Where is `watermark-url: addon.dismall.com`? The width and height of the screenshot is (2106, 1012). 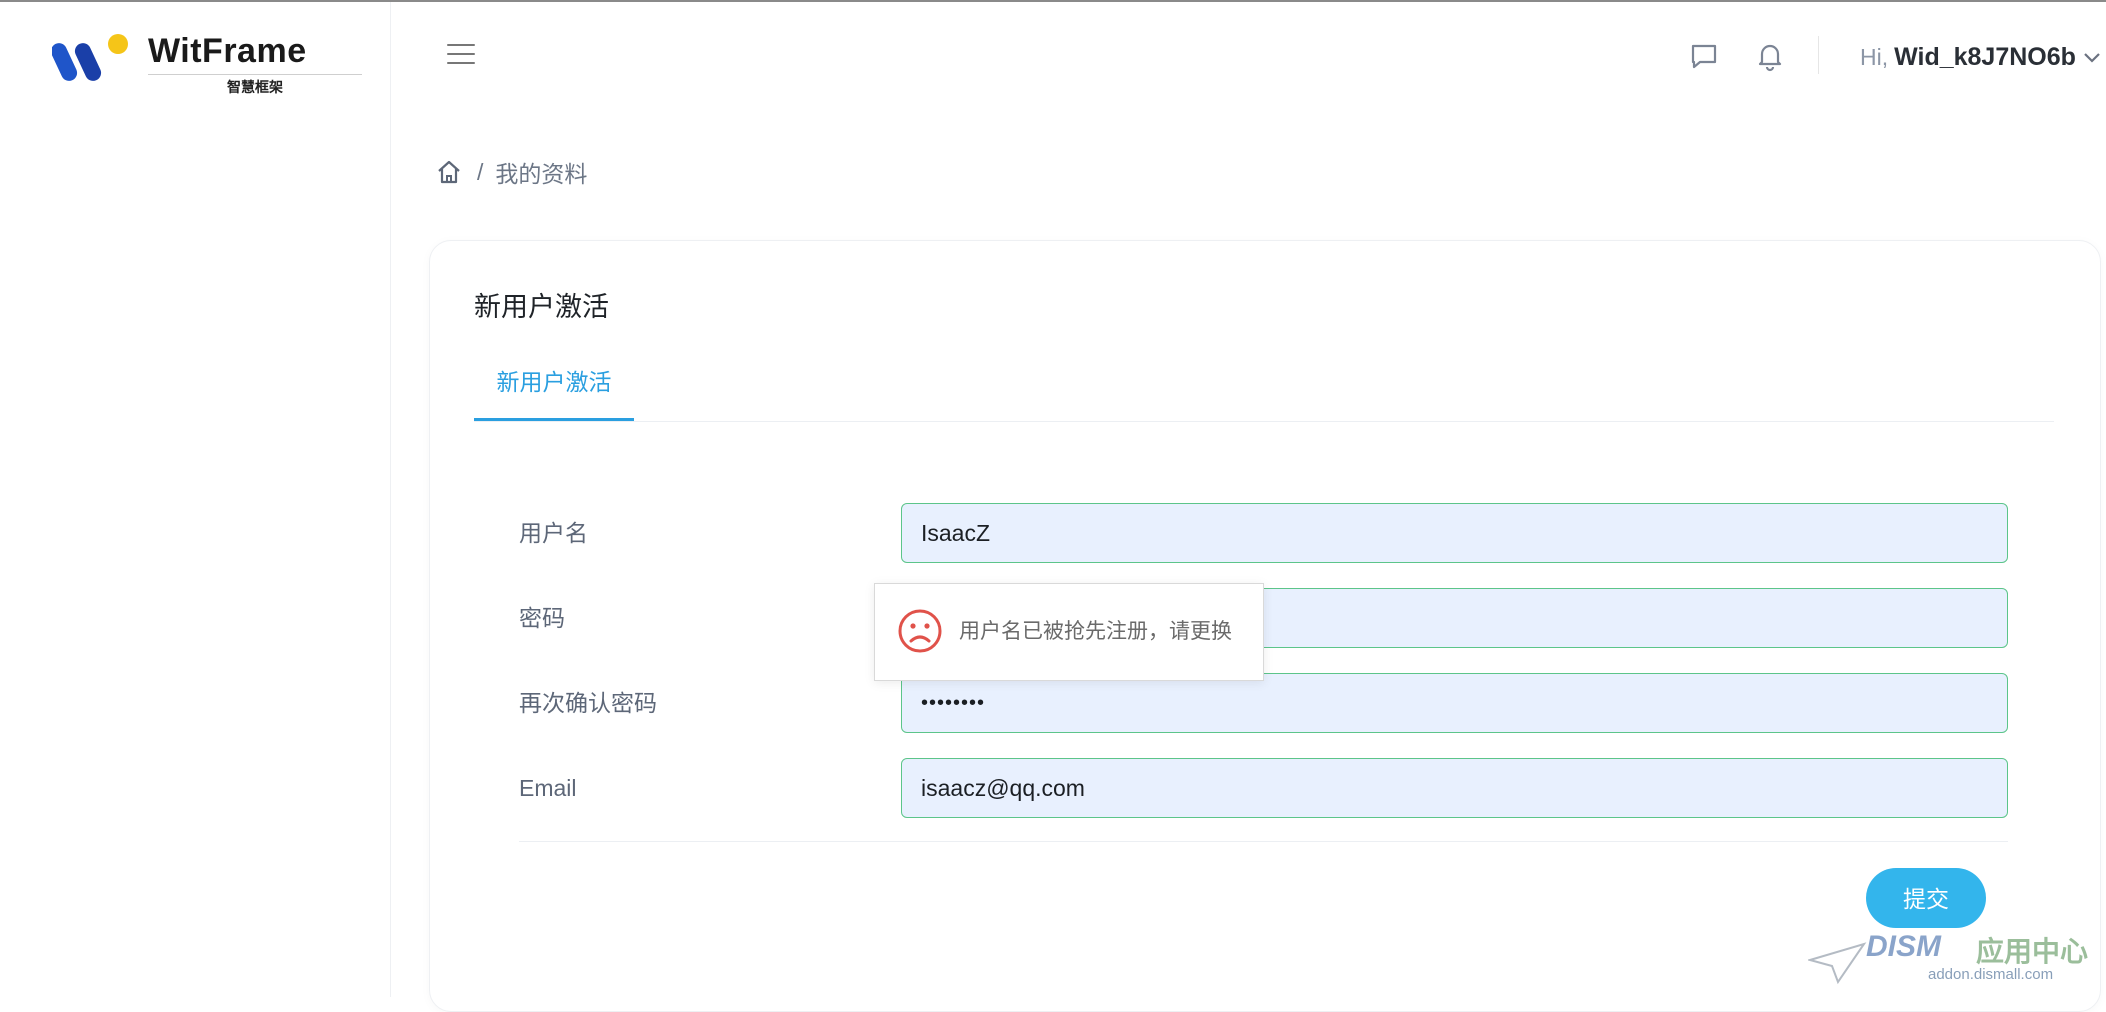 watermark-url: addon.dismall.com is located at coordinates (1991, 974).